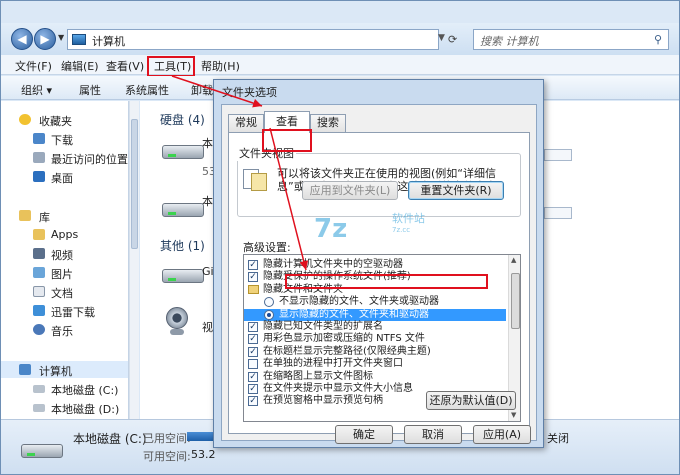 Image resolution: width=680 pixels, height=475 pixels. What do you see at coordinates (202, 90) in the screenshot?
I see `uninstall-button: 卸载` at bounding box center [202, 90].